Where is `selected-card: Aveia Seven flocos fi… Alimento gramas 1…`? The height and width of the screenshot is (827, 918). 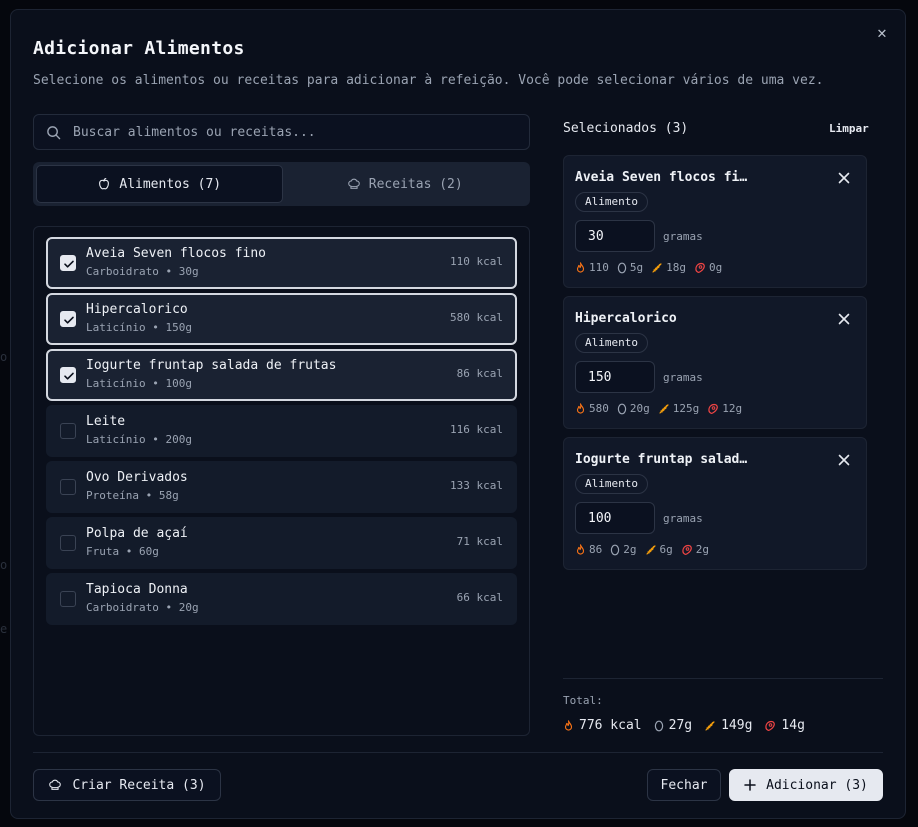 selected-card: Aveia Seven flocos fi… Alimento gramas 1… is located at coordinates (715, 221).